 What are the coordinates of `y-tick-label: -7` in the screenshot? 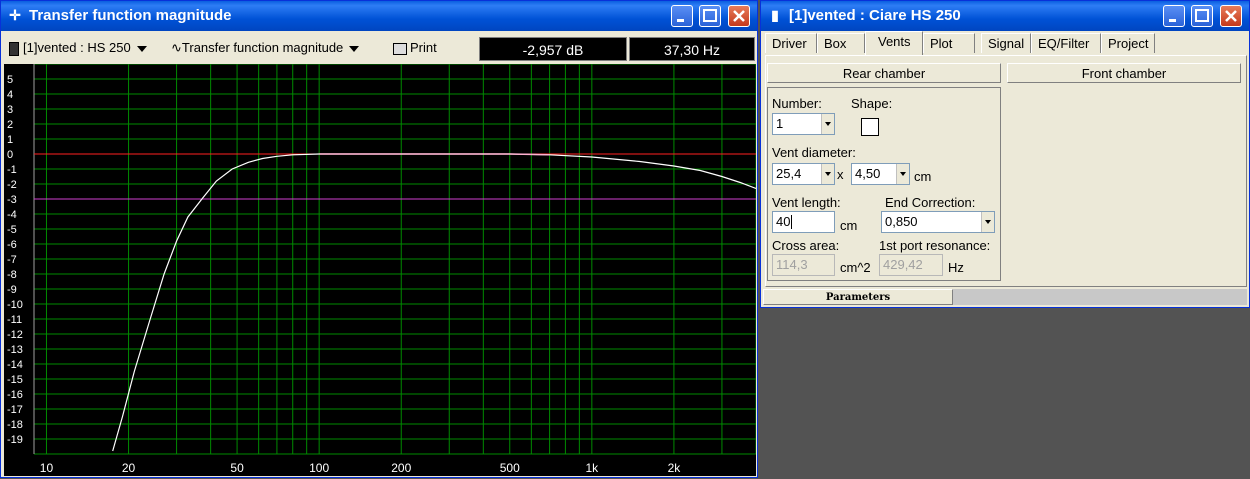 It's located at (12, 260).